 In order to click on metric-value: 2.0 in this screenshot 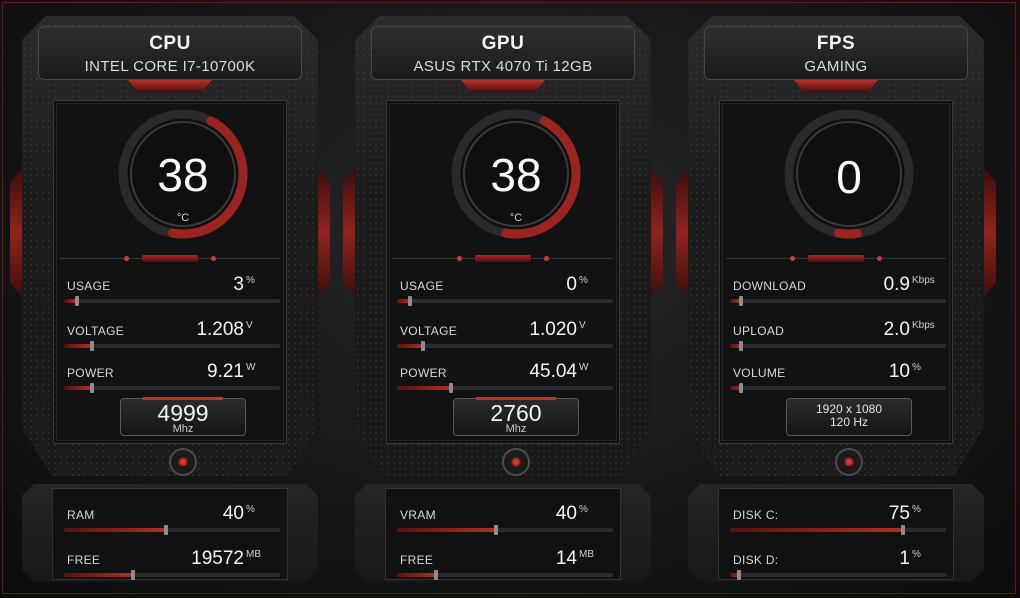, I will do `click(896, 329)`.